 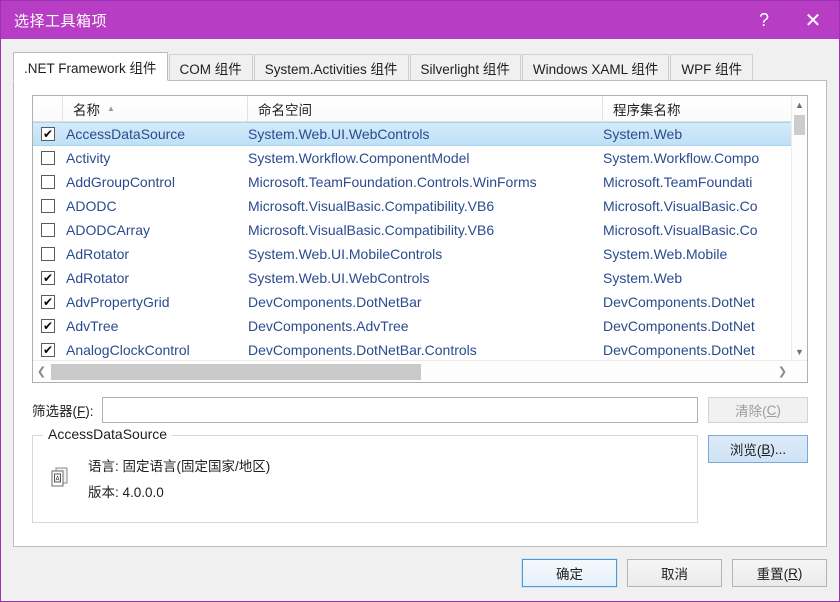 I want to click on clear-button-accesskey: C, so click(x=771, y=410).